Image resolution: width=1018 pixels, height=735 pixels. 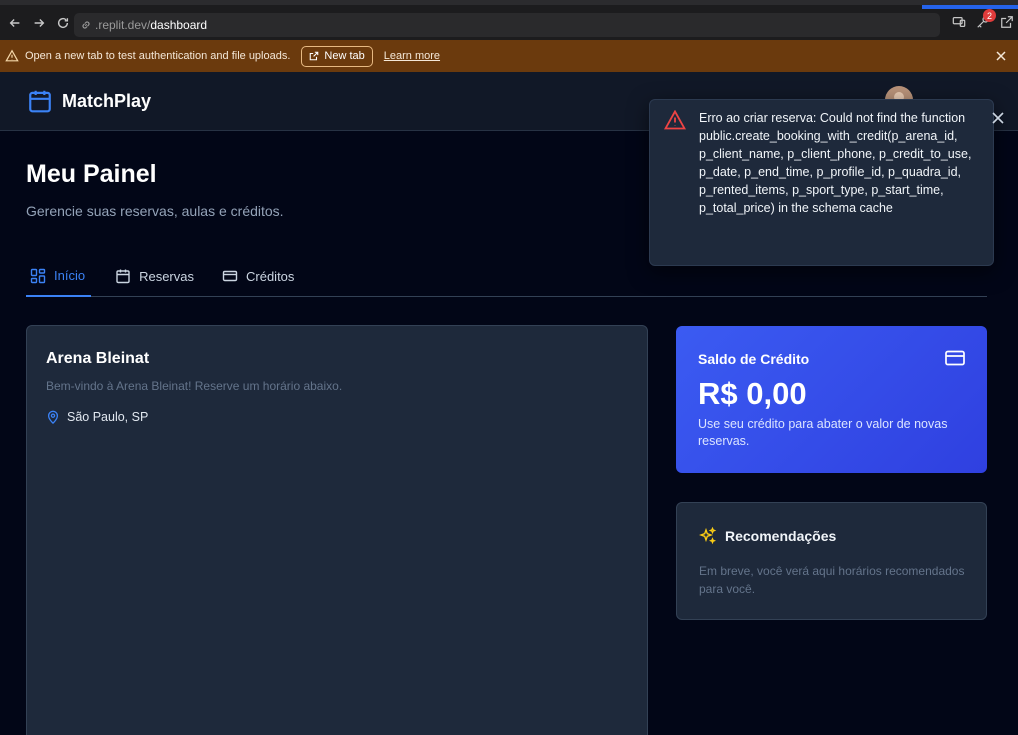 I want to click on tab-label: Reservas, so click(x=166, y=276).